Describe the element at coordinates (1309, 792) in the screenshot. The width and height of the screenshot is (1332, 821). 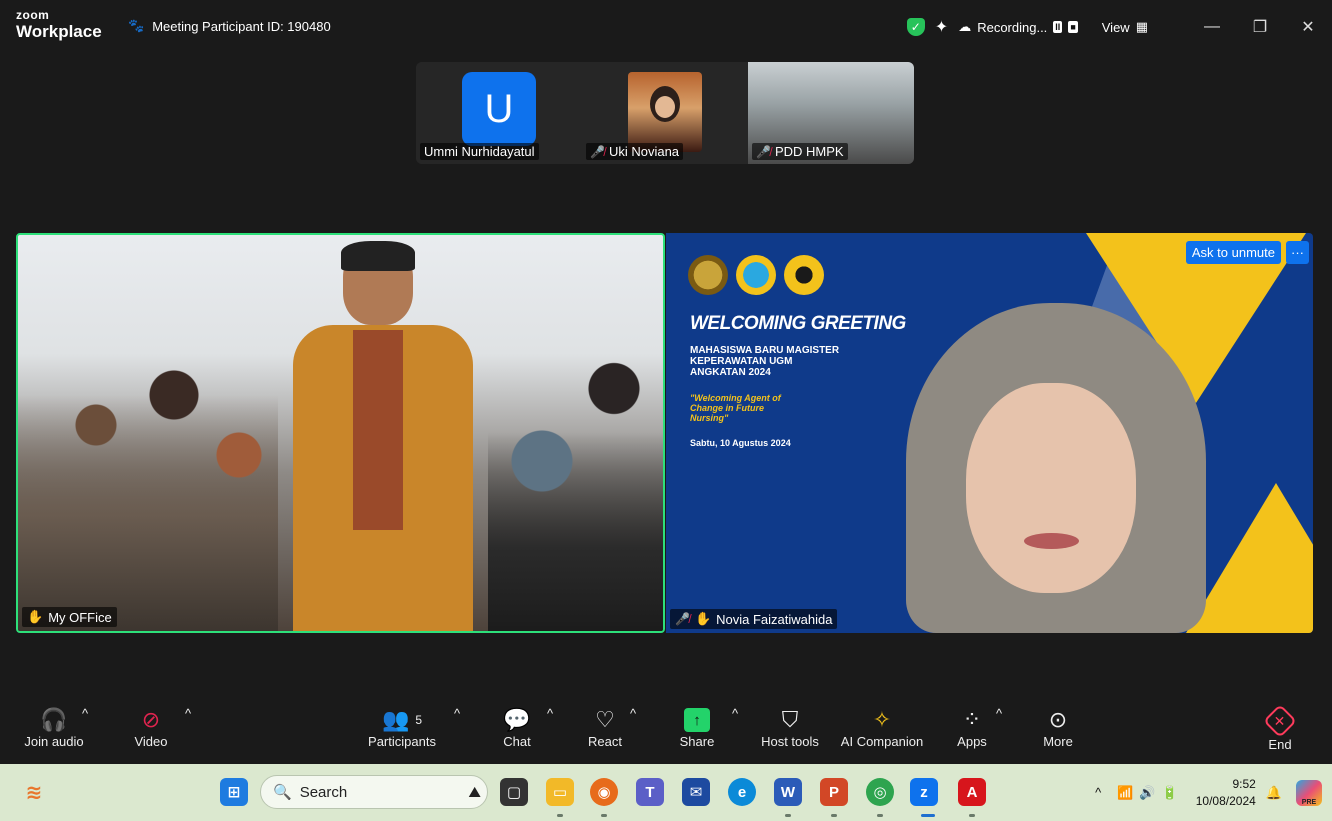
I see `copilot-icon: PRE` at that location.